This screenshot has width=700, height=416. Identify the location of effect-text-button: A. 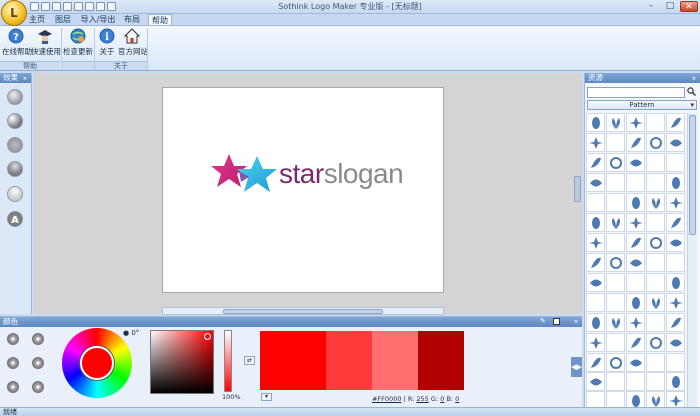
(15, 219).